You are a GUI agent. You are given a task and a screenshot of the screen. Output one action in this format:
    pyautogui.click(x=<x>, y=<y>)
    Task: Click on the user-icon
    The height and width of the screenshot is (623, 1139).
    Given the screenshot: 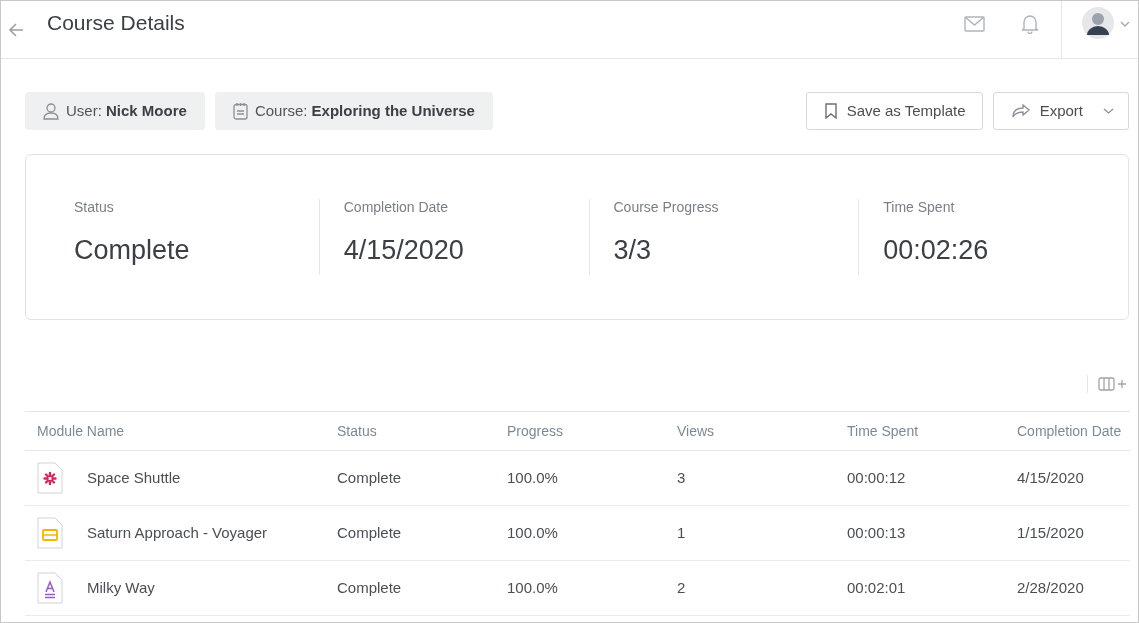 What is the action you would take?
    pyautogui.click(x=51, y=111)
    